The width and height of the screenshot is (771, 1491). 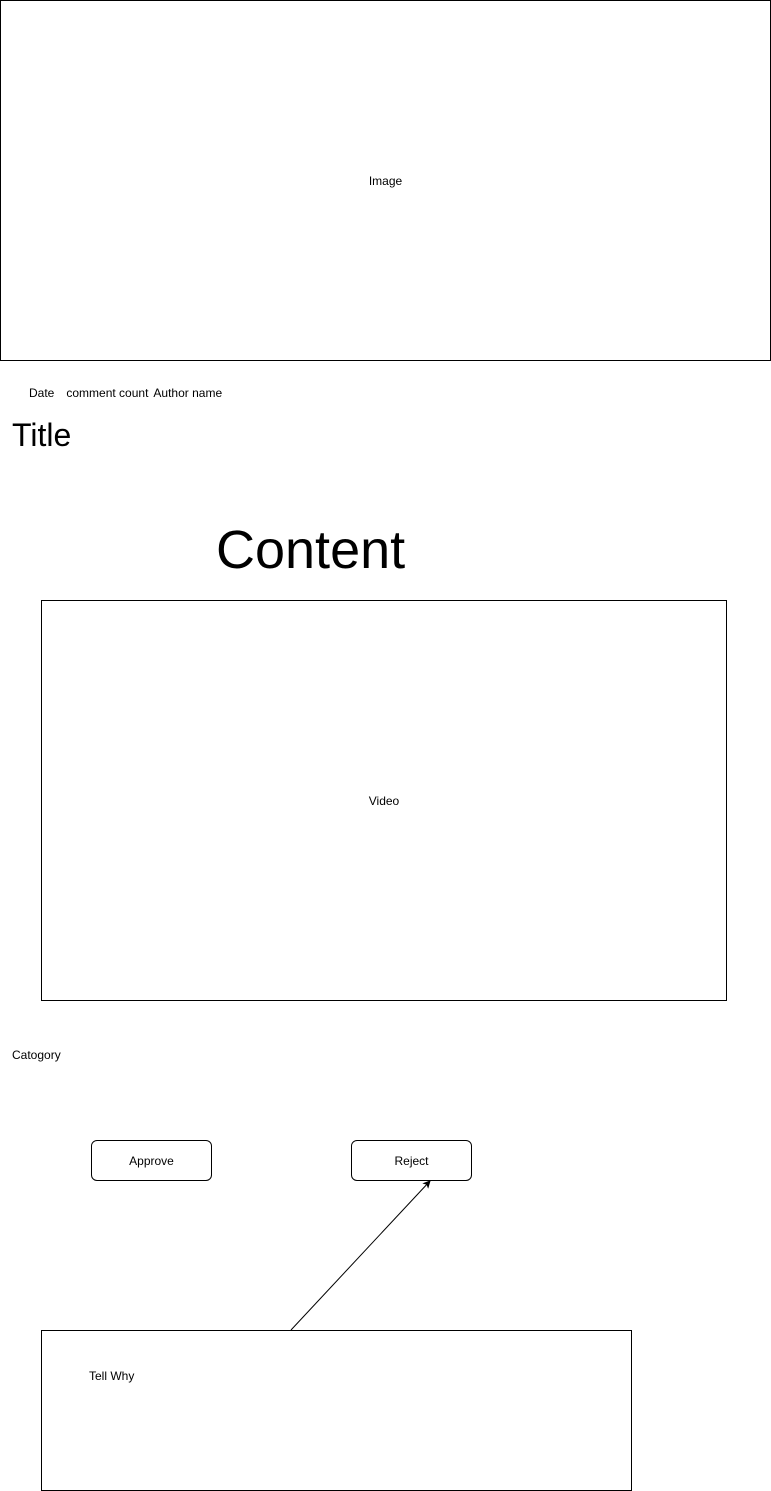 I want to click on post-category: Catogory, so click(x=36, y=1055).